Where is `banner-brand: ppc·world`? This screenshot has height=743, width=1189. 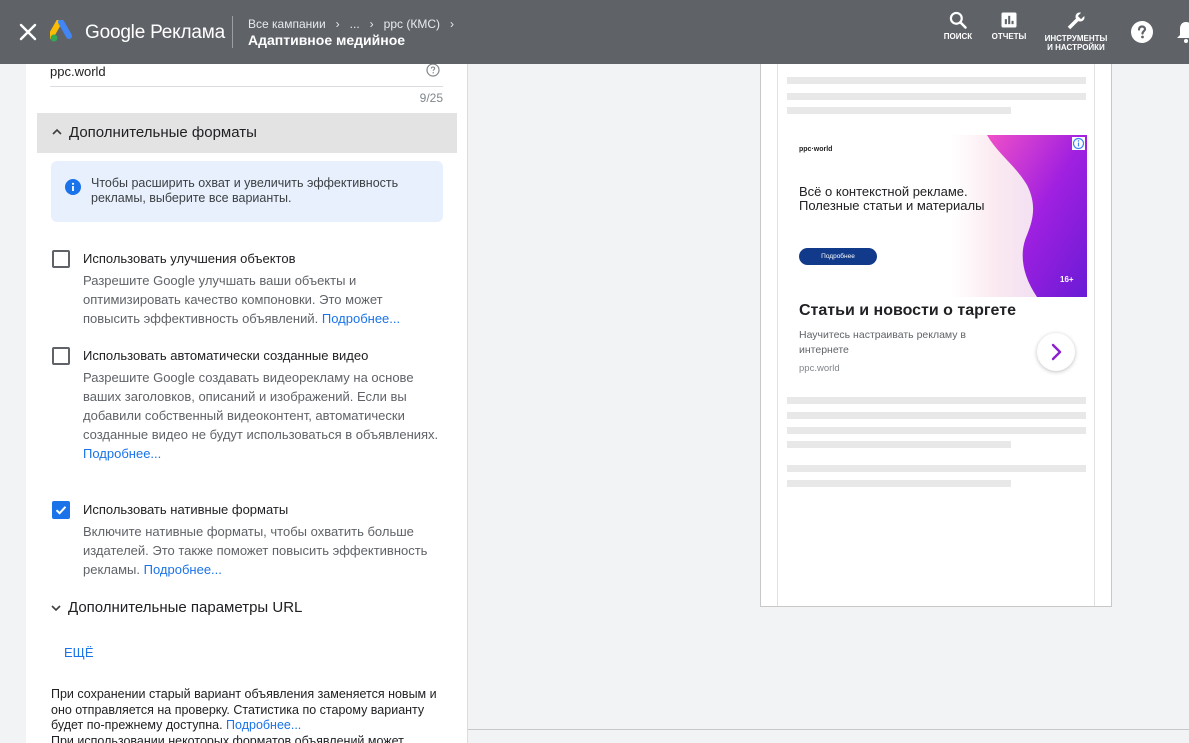
banner-brand: ppc·world is located at coordinates (816, 149).